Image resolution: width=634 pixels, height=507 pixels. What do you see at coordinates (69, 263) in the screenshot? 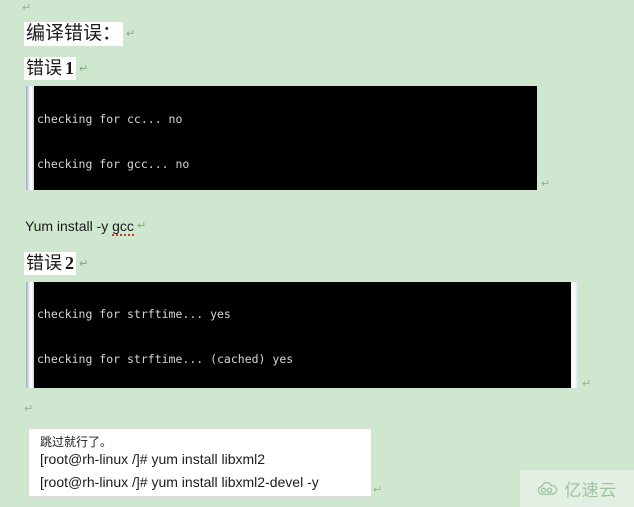
I see `section-heading-error-2-number: 2` at bounding box center [69, 263].